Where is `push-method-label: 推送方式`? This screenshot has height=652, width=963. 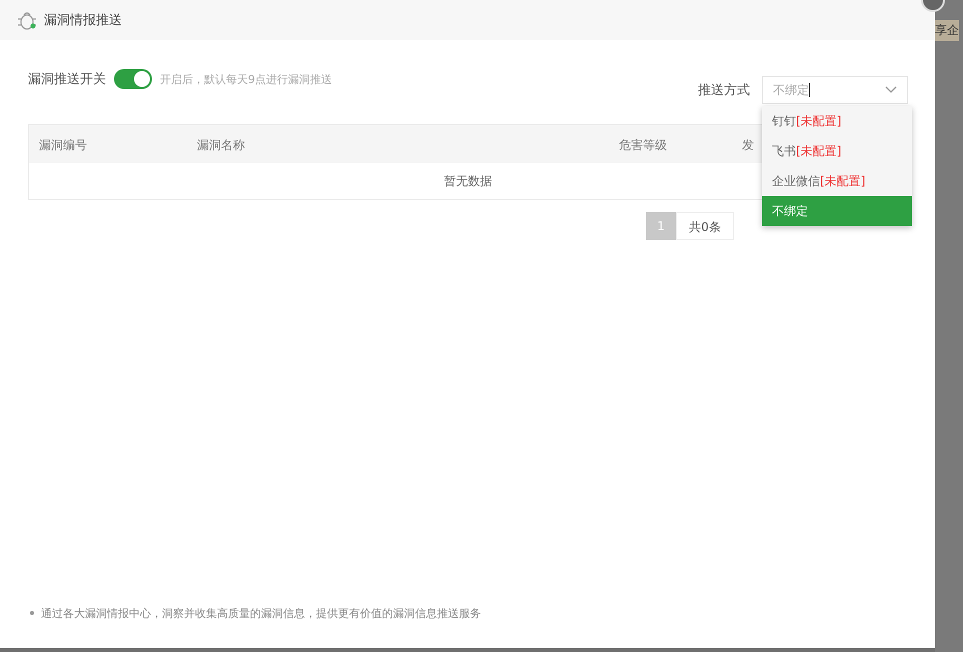
push-method-label: 推送方式 is located at coordinates (724, 90).